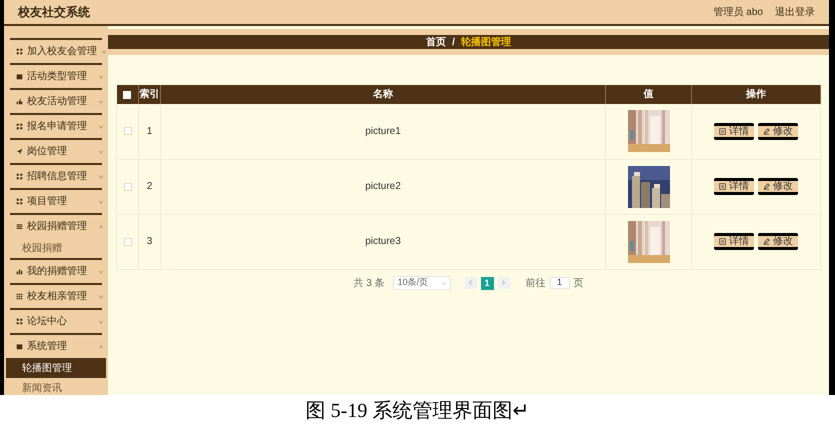 Image resolution: width=835 pixels, height=427 pixels. I want to click on goto-label: 前往, so click(536, 283).